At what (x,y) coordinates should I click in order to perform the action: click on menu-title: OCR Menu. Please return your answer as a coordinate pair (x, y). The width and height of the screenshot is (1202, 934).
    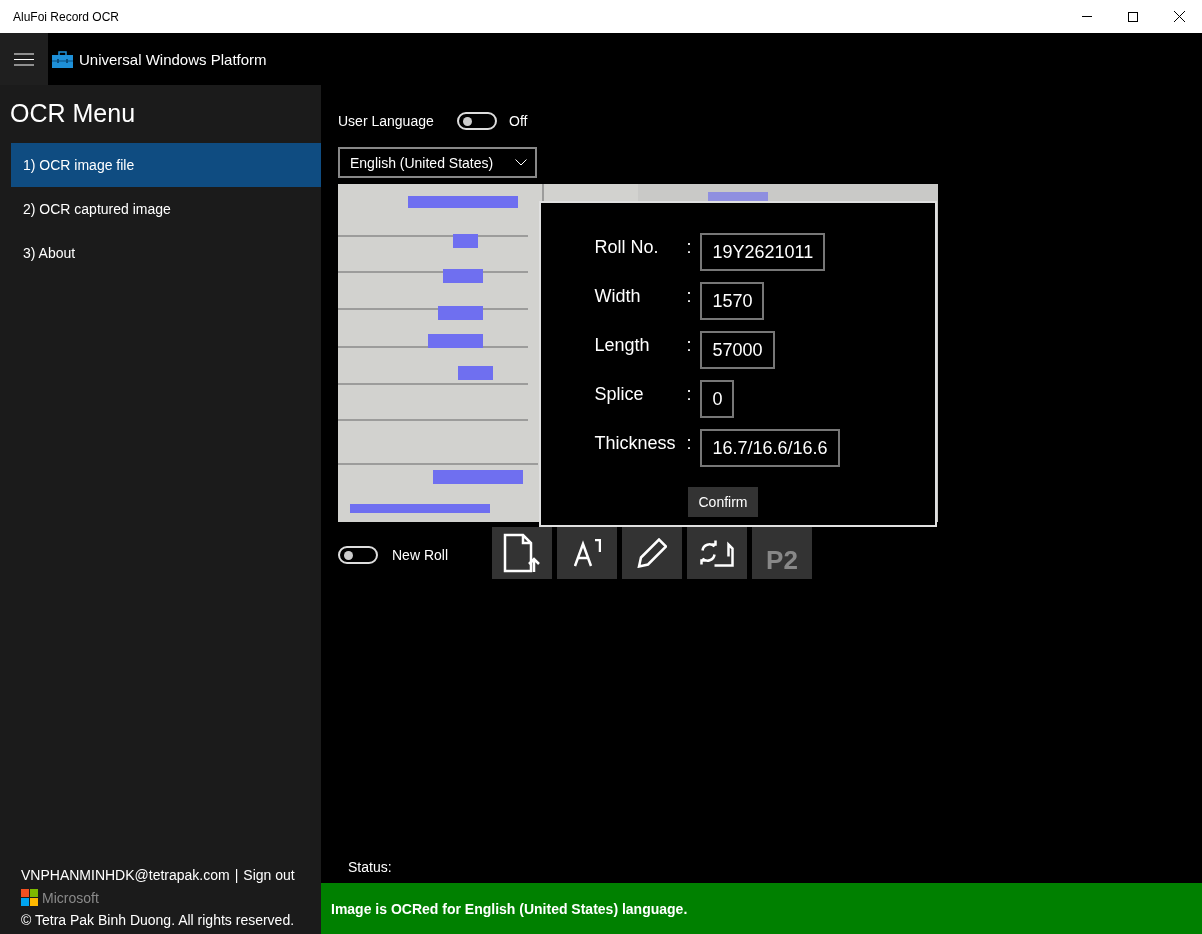
    Looking at the image, I should click on (73, 113).